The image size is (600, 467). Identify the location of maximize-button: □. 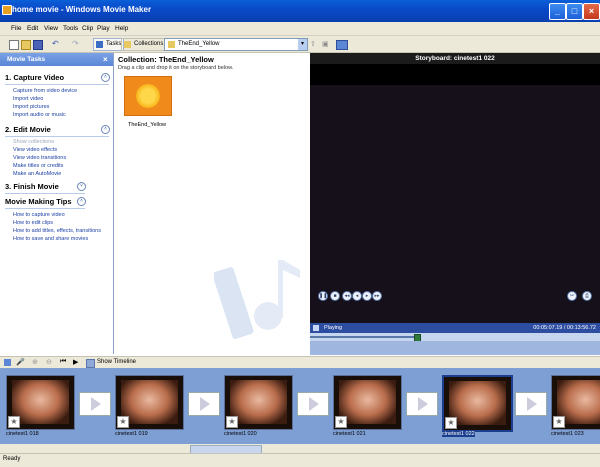
(574, 11).